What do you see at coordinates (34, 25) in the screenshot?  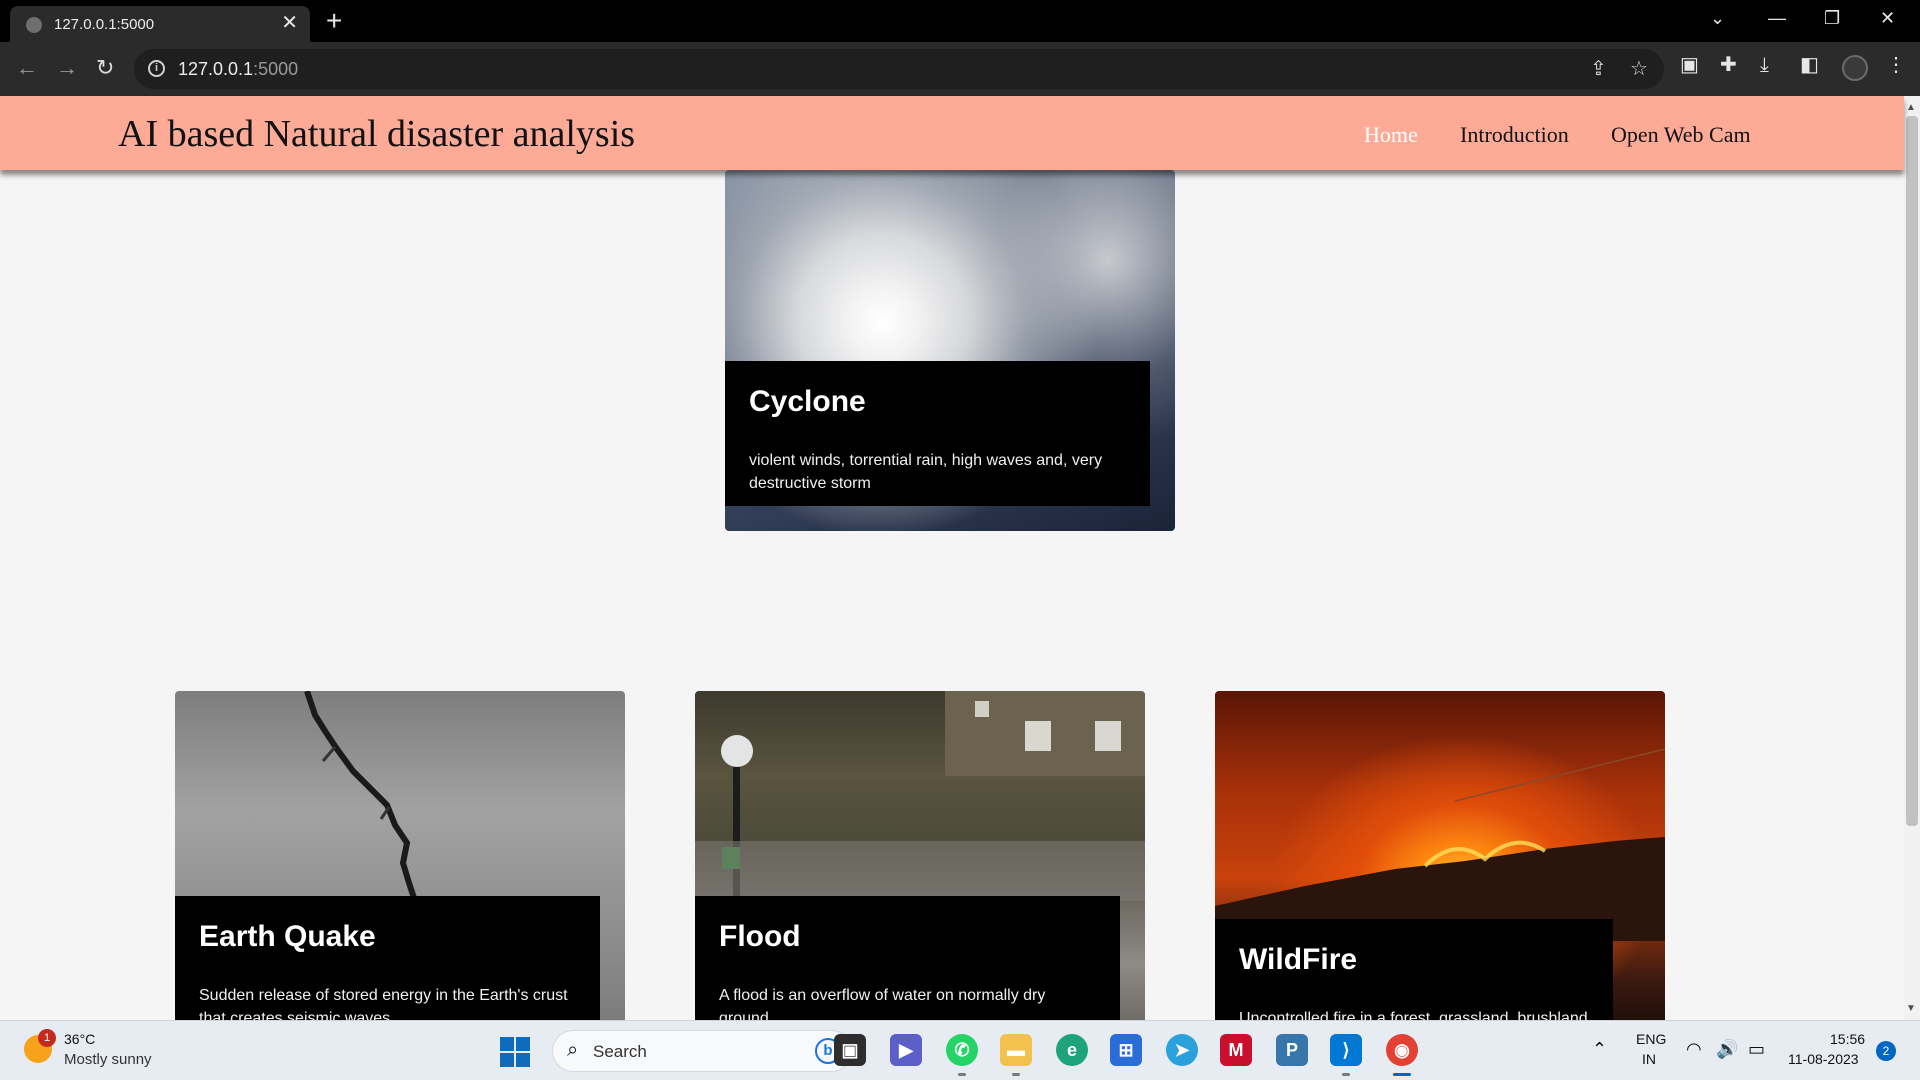 I see `globe-icon` at bounding box center [34, 25].